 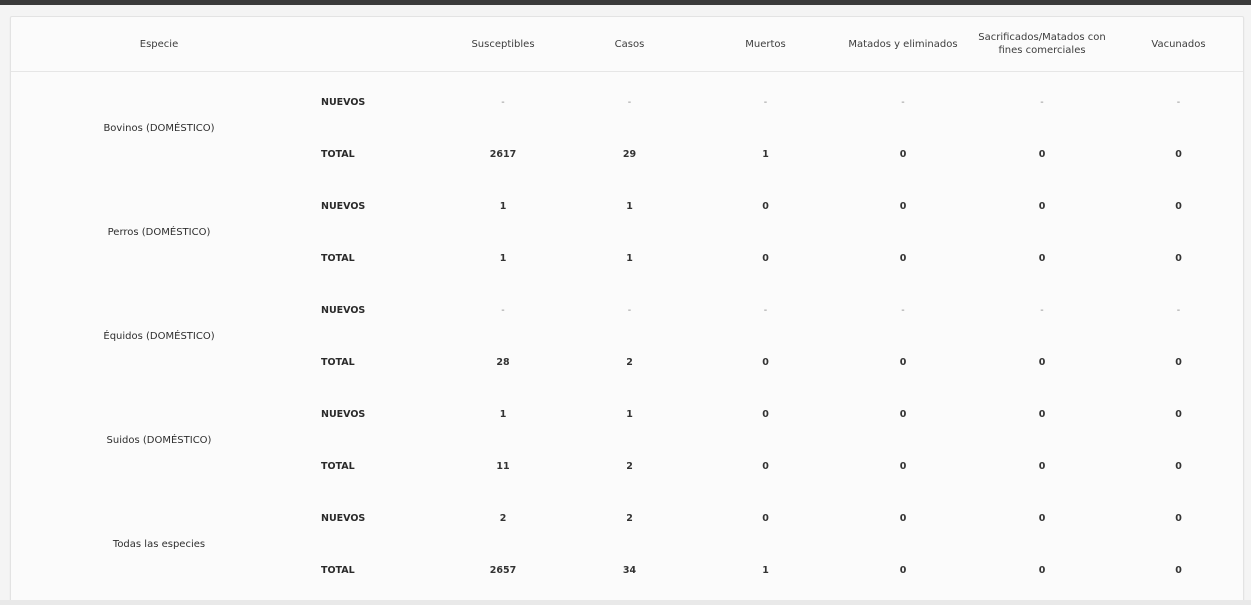 I want to click on header-matados: Matados y eliminados, so click(x=903, y=44).